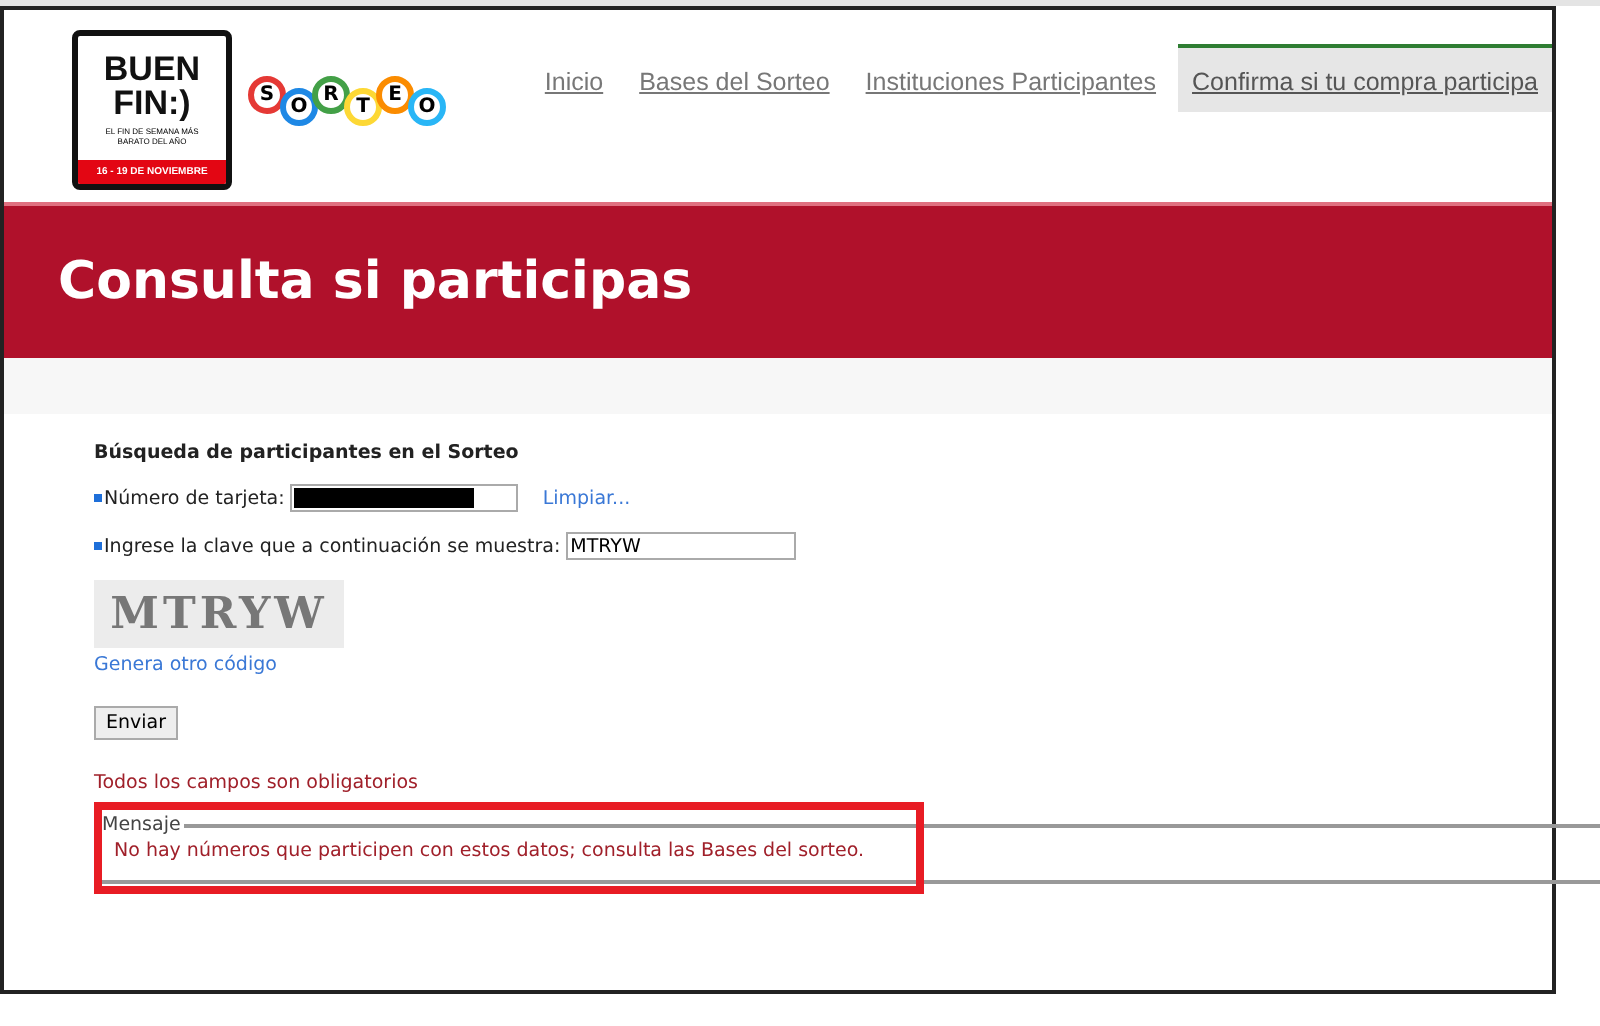 The width and height of the screenshot is (1600, 1026). I want to click on required-note: Todos los campos son obligatorios, so click(257, 783).